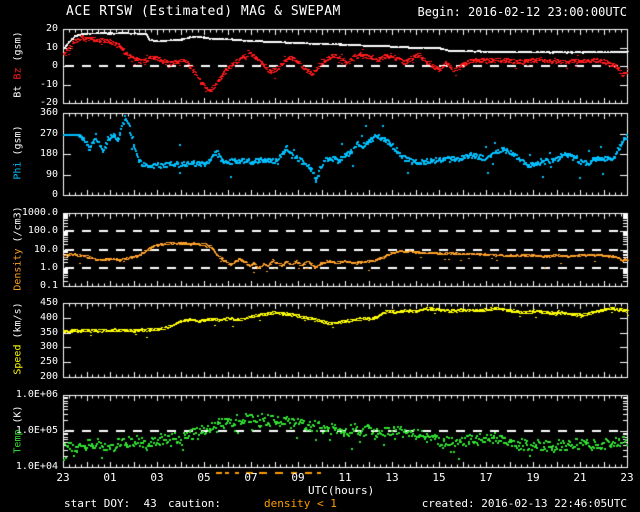 Image resolution: width=640 pixels, height=512 pixels. I want to click on x-tick-label: 21, so click(580, 477).